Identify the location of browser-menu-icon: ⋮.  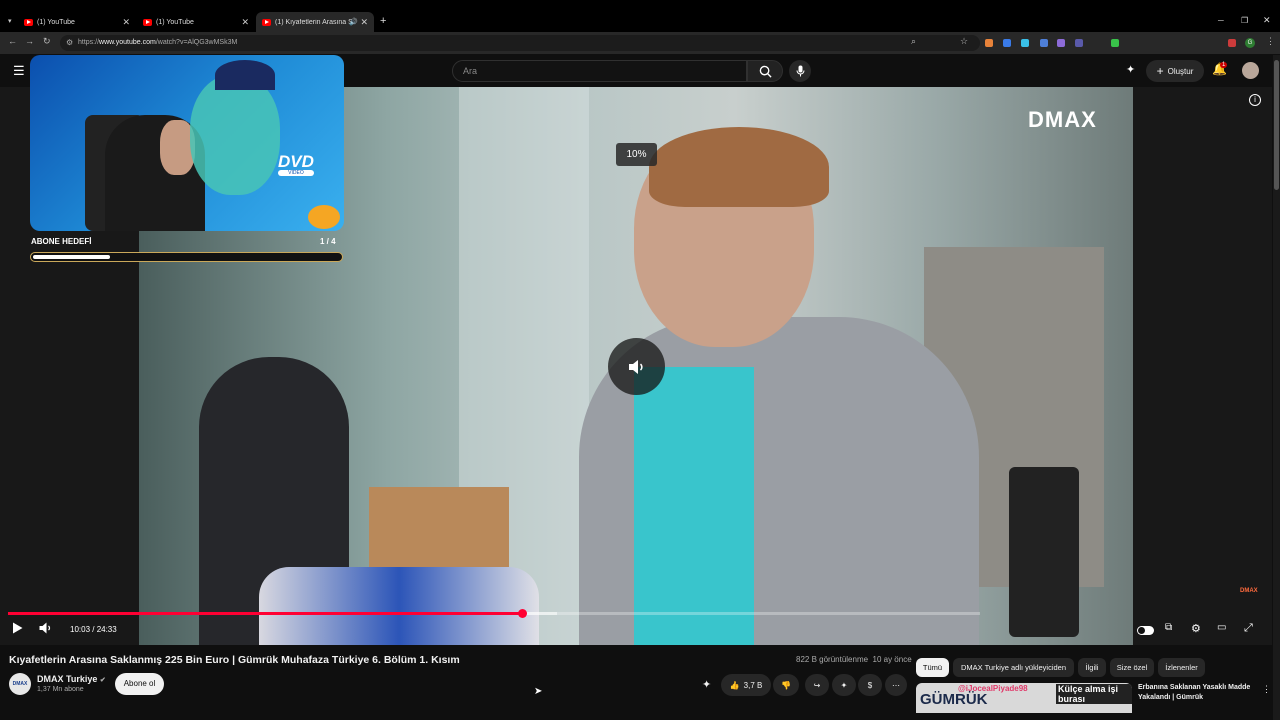
(1270, 41).